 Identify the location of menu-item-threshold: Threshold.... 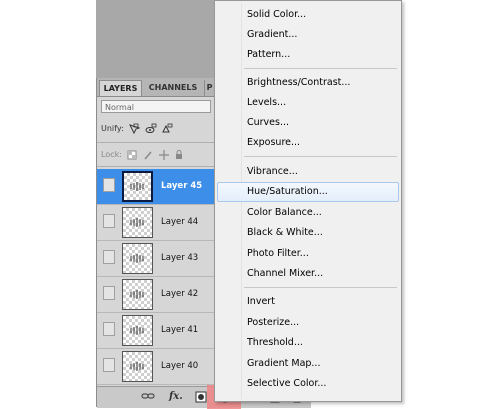
(308, 343).